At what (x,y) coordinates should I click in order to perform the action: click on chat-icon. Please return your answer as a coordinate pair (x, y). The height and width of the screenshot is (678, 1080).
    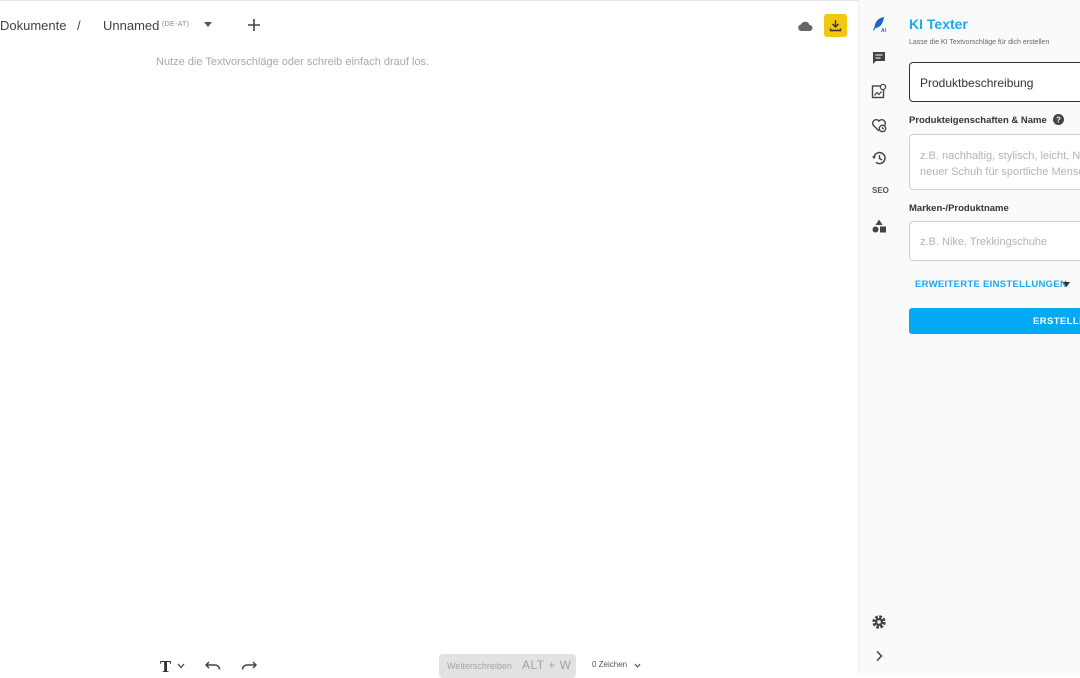
    Looking at the image, I should click on (879, 58).